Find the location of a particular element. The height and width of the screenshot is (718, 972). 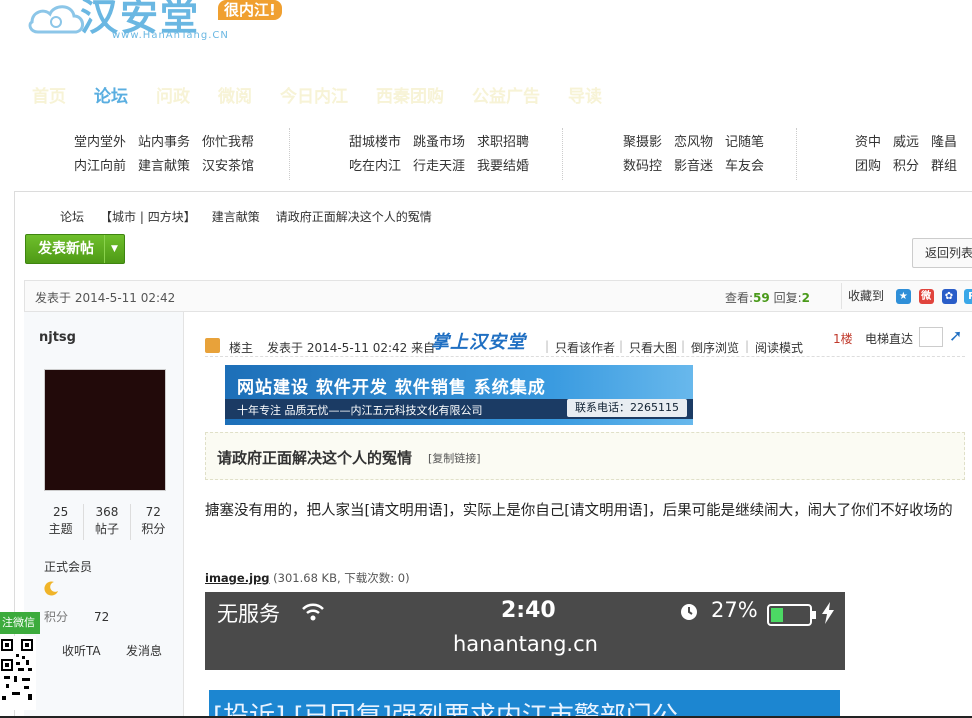

weibo-icon: 微 is located at coordinates (926, 296).